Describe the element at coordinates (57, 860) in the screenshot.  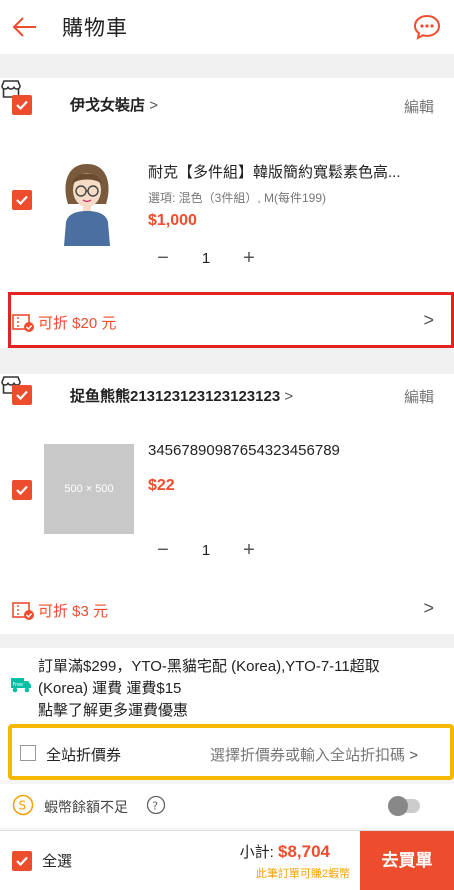
I see `select-all-label: 全選` at that location.